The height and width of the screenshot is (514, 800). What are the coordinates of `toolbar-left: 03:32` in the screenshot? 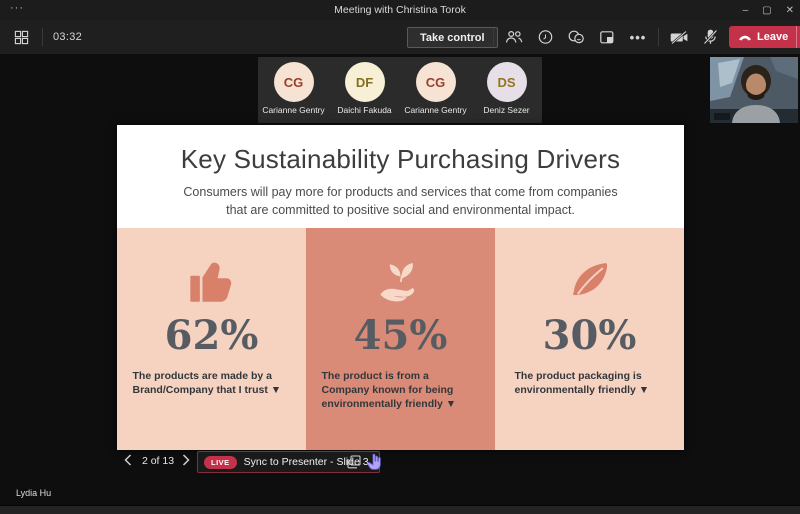 It's located at (46, 37).